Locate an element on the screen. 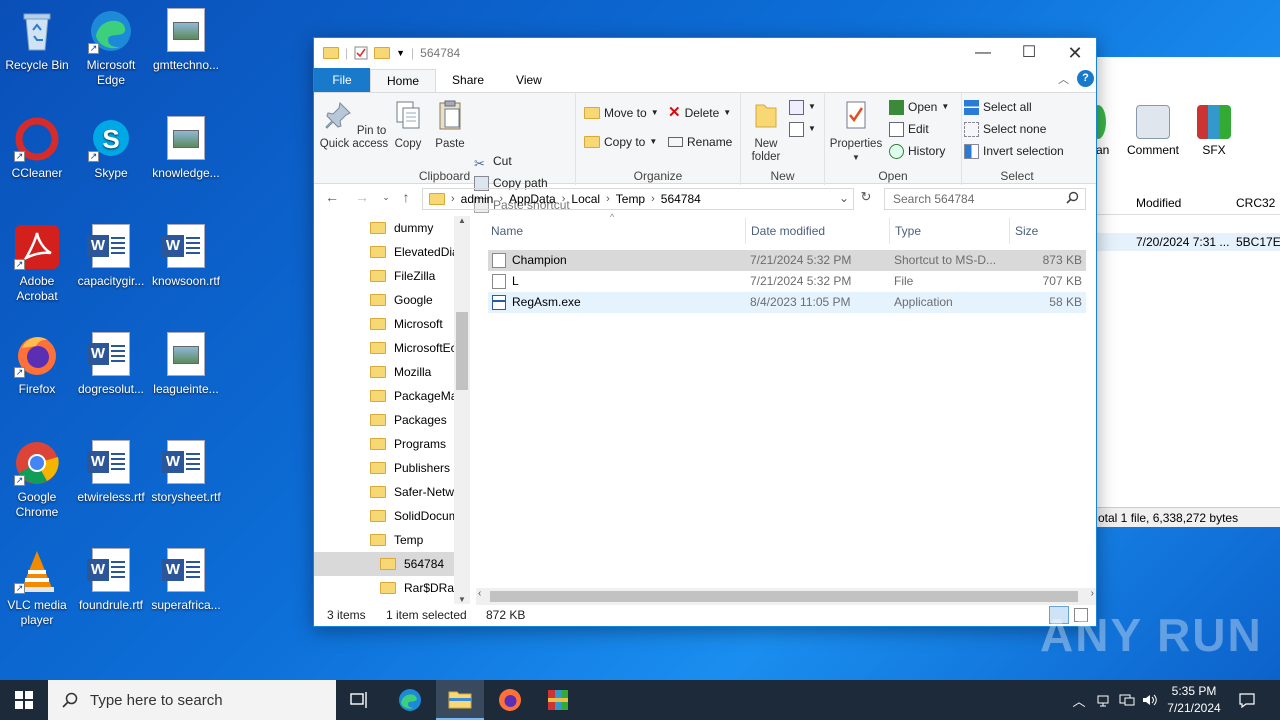 This screenshot has width=1280, height=720. easy-access-button: ▼ is located at coordinates (802, 129).